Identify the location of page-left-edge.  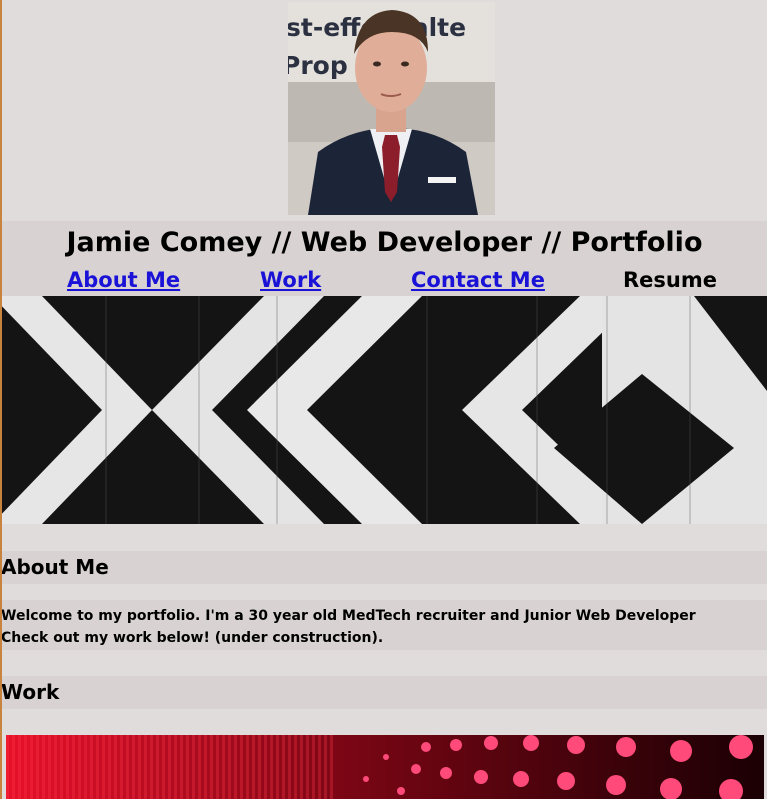
(1, 399).